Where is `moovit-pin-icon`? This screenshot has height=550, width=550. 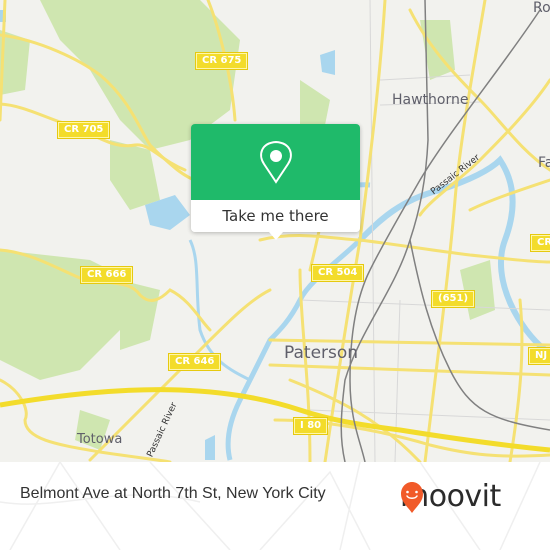 moovit-pin-icon is located at coordinates (412, 497).